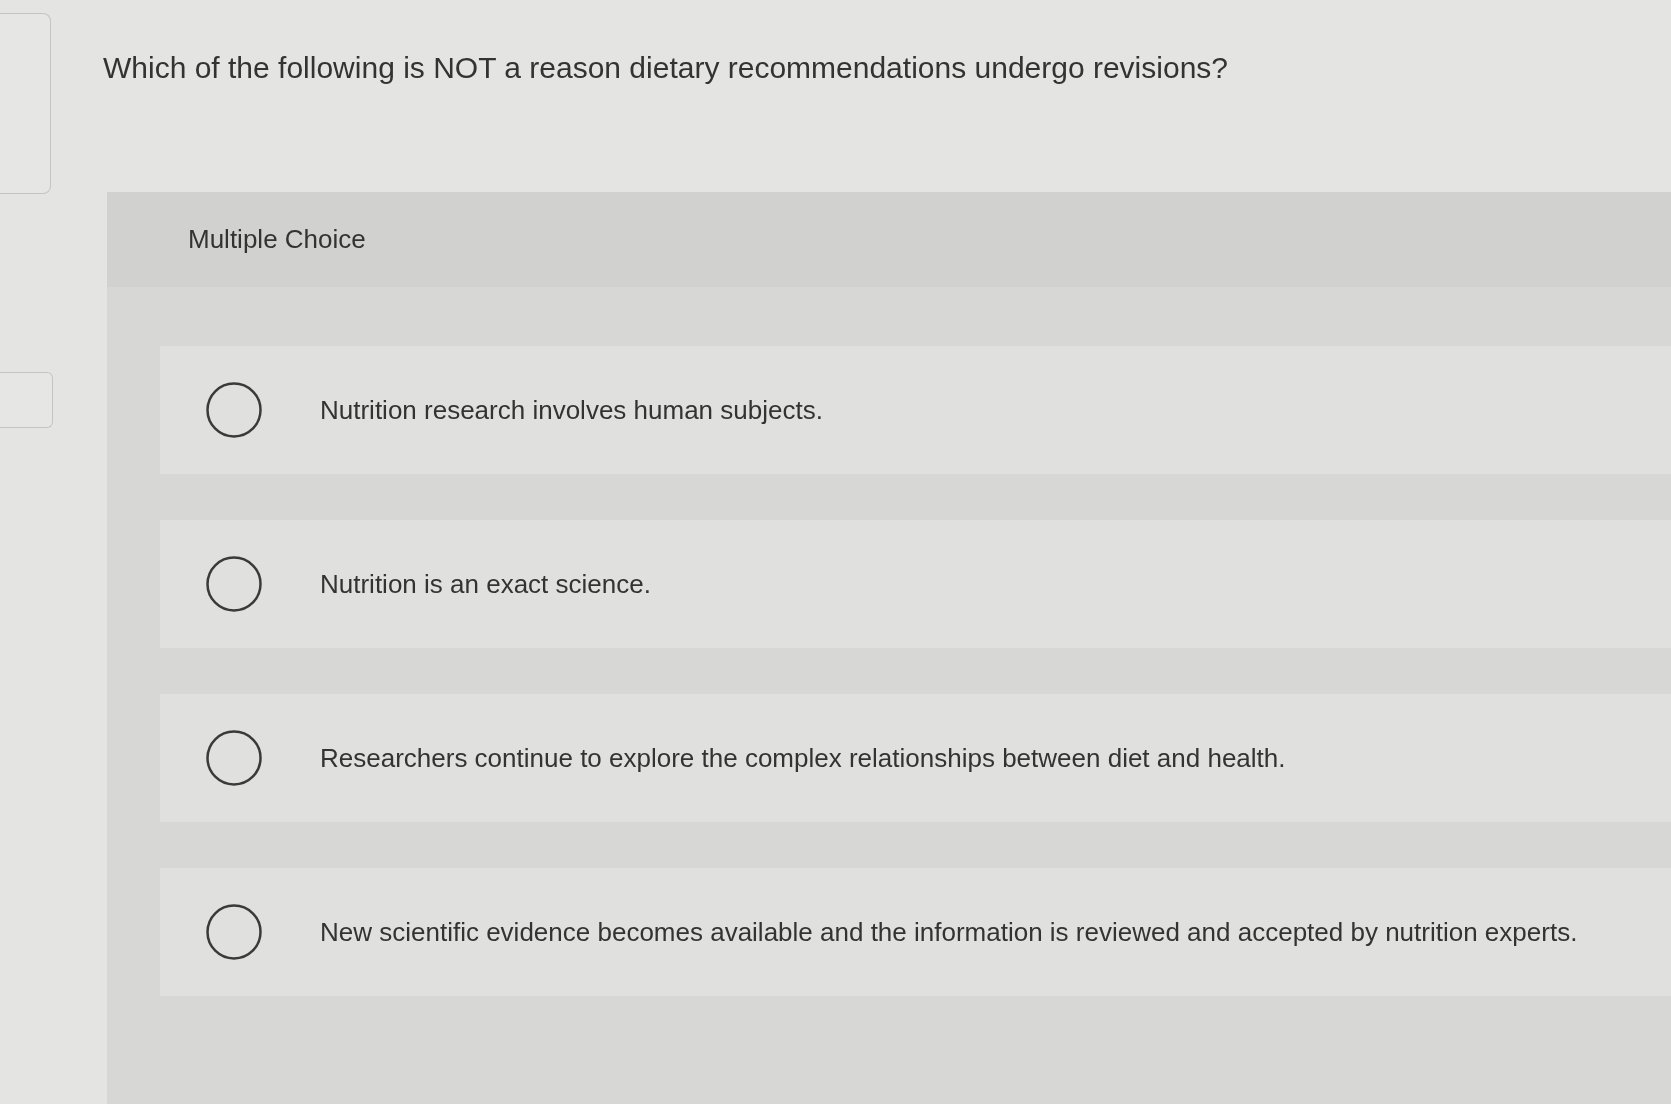 This screenshot has height=1104, width=1671. I want to click on answer-option: New scientific evidence becomes available and the information is reviewed and accepted by nutrition experts., so click(915, 932).